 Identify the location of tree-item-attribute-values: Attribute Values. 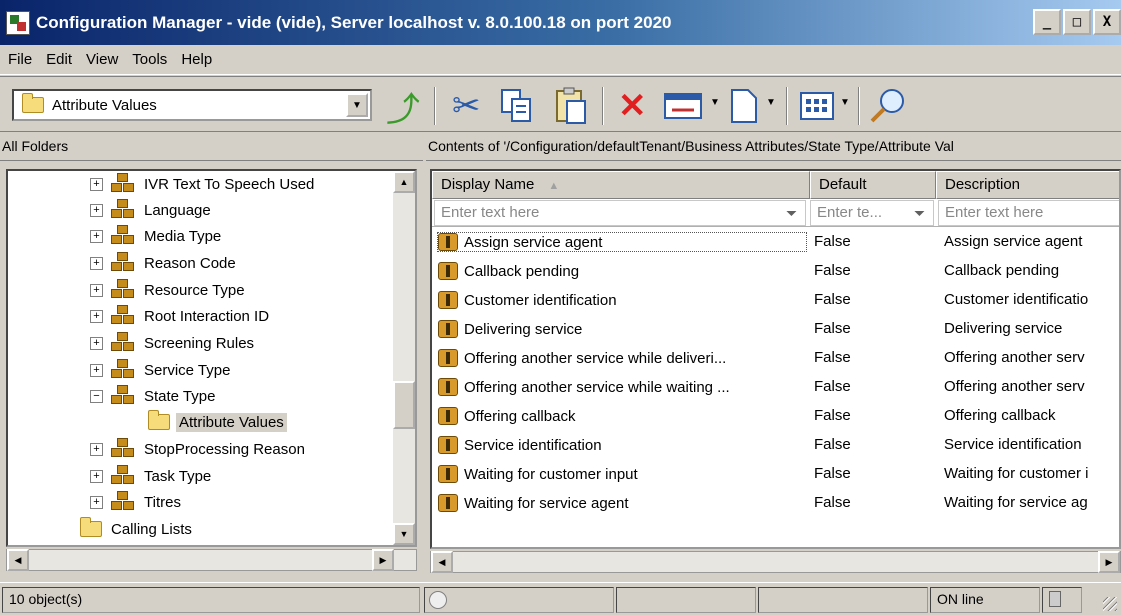
(217, 422).